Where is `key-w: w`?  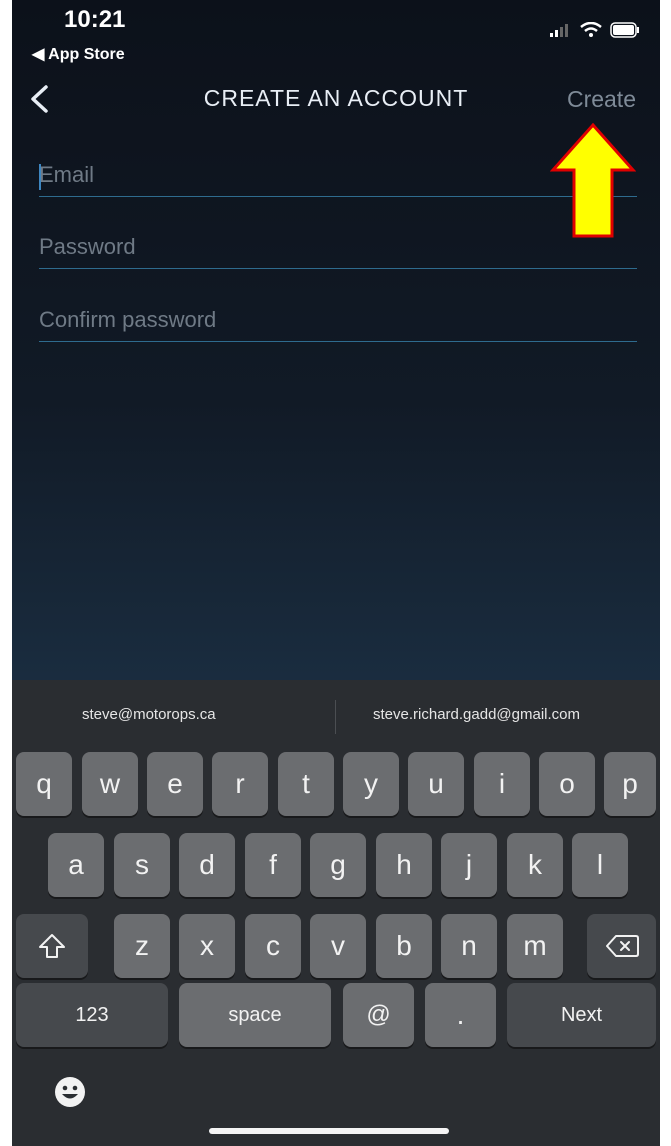 key-w: w is located at coordinates (110, 784).